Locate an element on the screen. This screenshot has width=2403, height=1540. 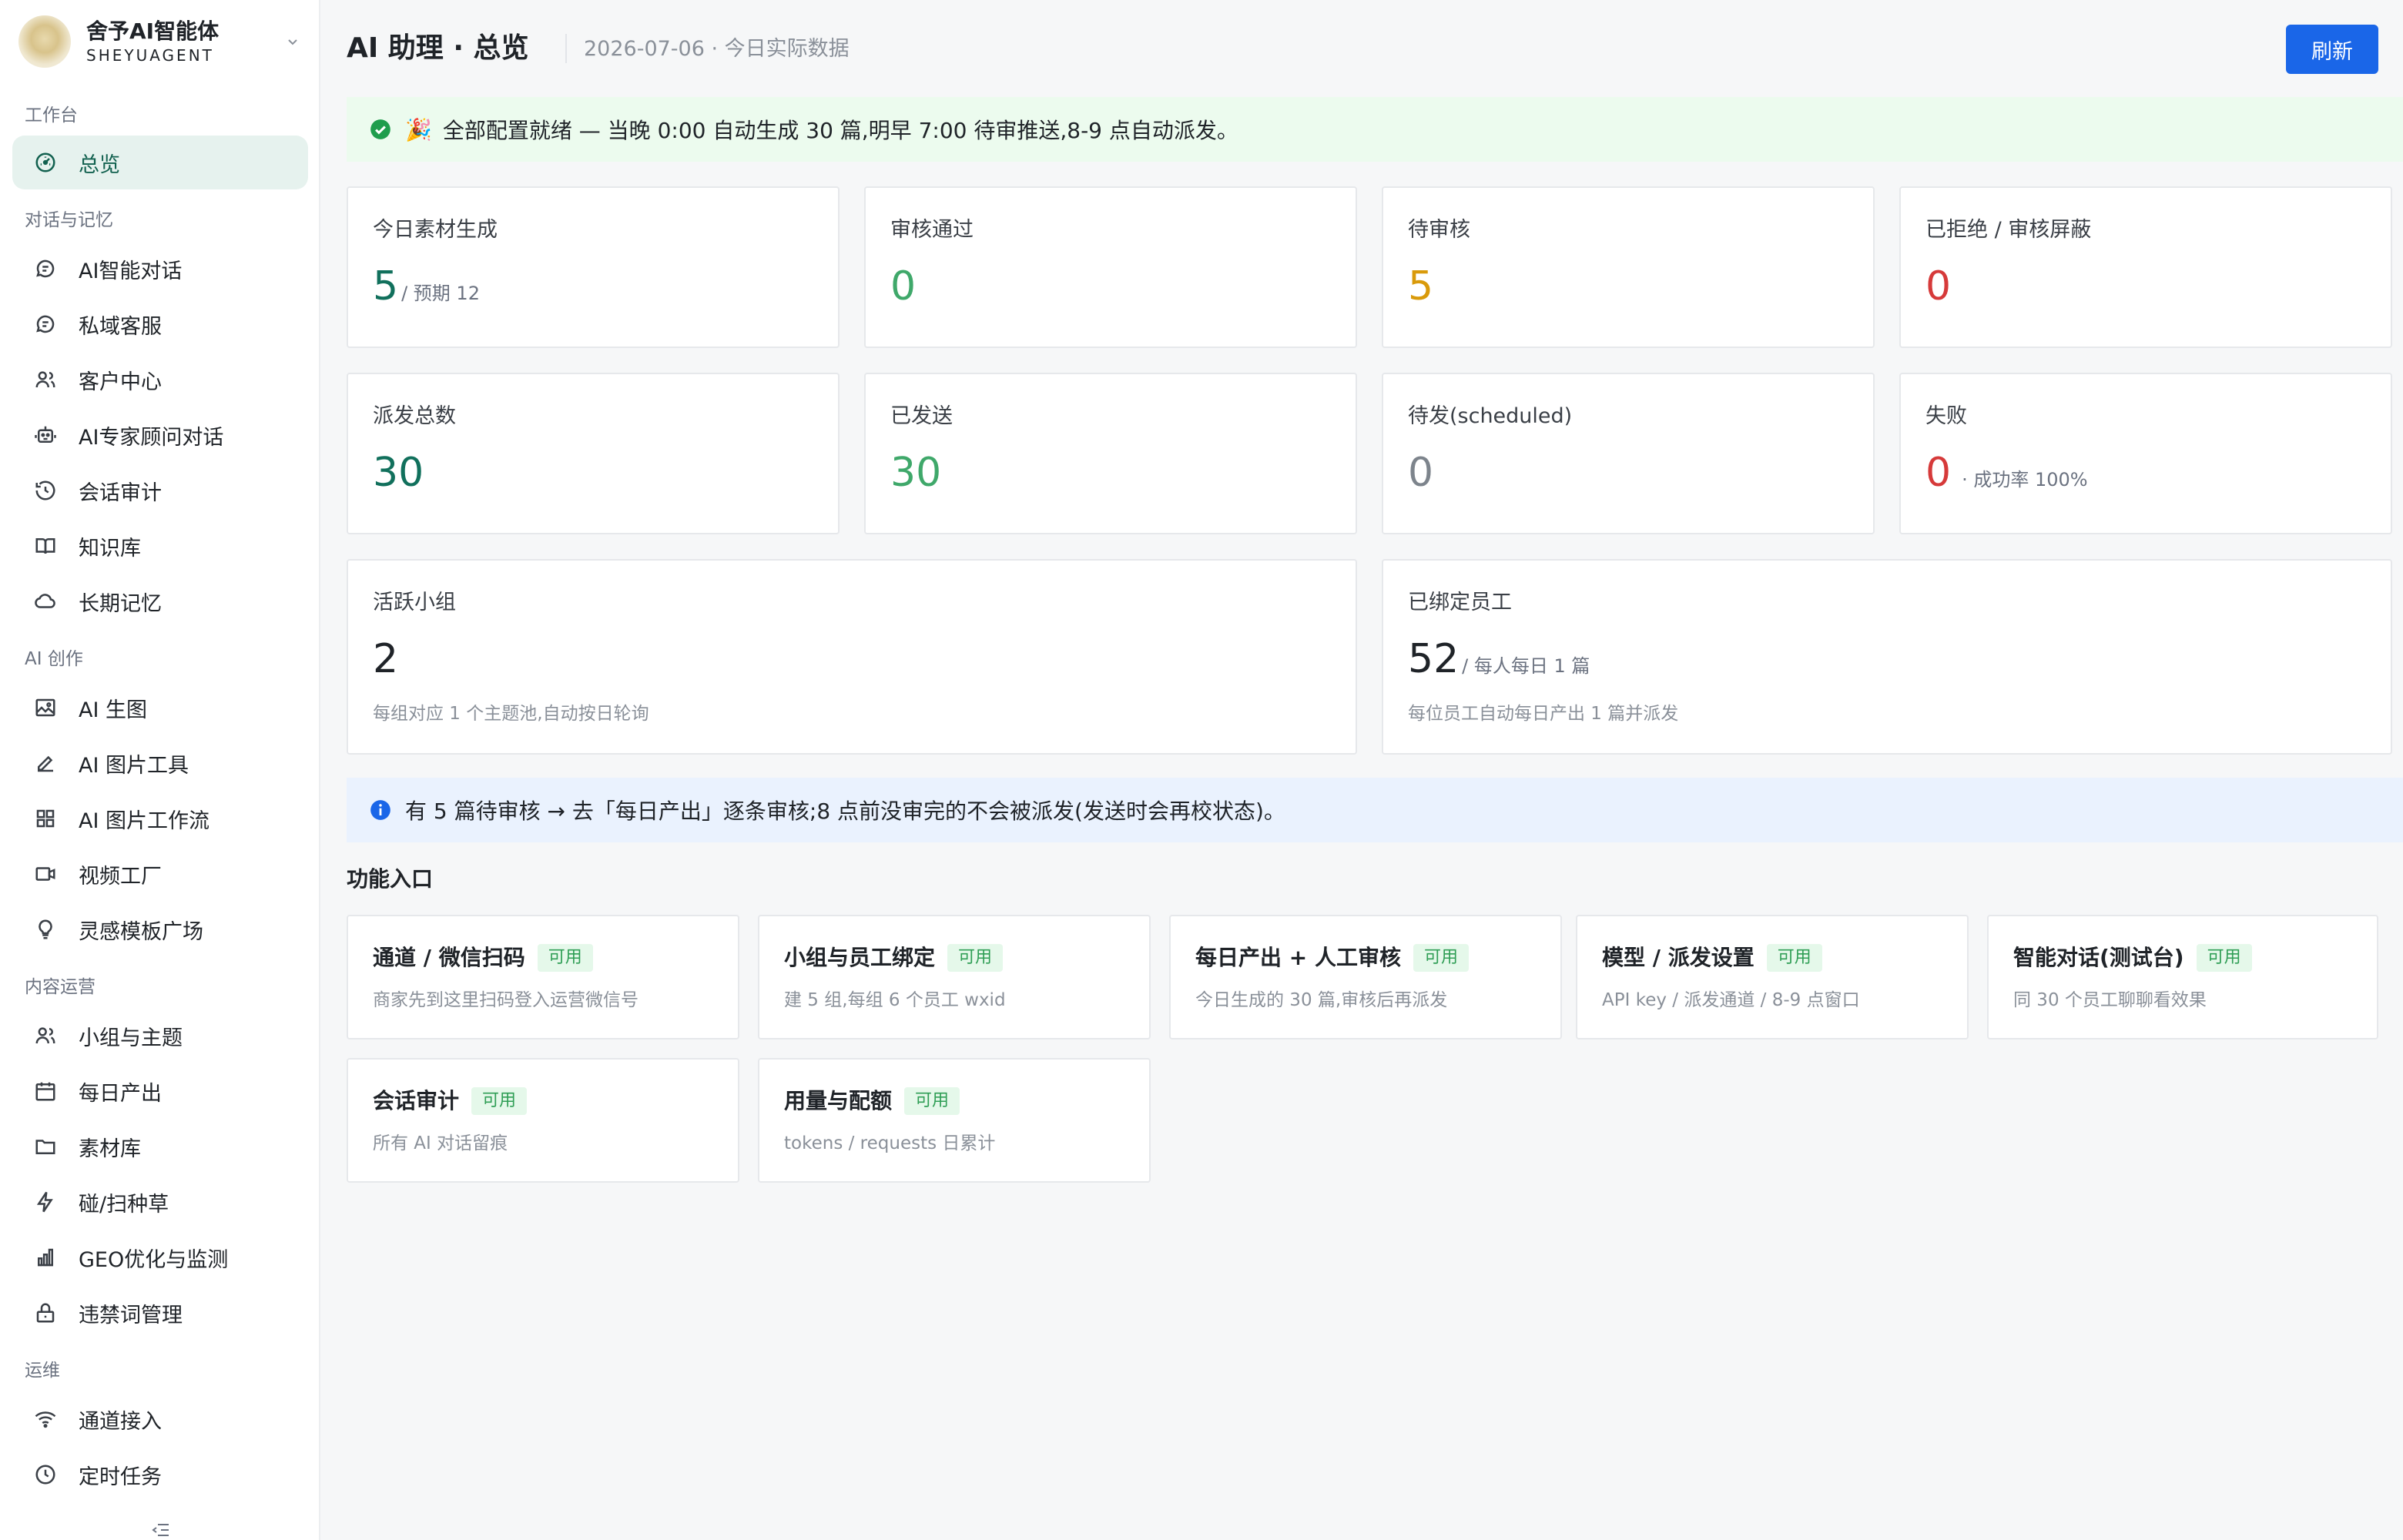
stat-label: 待发(scheduled) is located at coordinates (1491, 416).